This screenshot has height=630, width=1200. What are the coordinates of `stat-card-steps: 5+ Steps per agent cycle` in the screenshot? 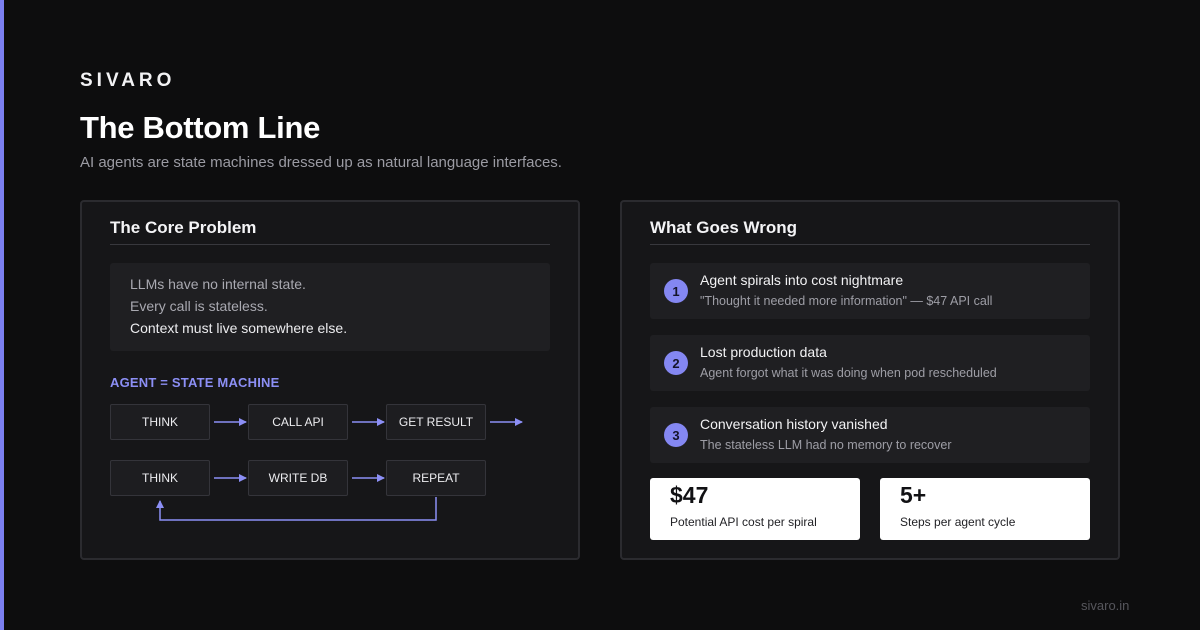 It's located at (985, 509).